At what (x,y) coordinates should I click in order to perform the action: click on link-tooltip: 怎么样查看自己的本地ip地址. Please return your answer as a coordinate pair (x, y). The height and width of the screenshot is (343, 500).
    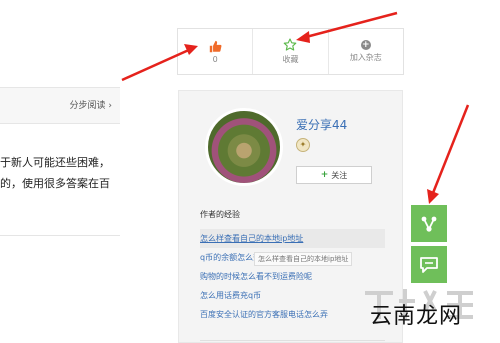
    Looking at the image, I should click on (303, 259).